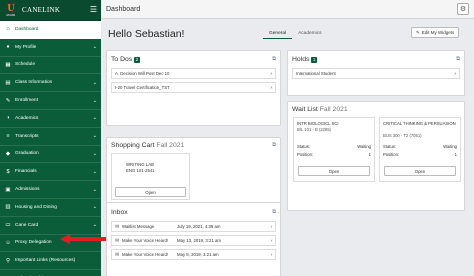 The width and height of the screenshot is (474, 276). I want to click on transcripts-icon: ≡, so click(8, 136).